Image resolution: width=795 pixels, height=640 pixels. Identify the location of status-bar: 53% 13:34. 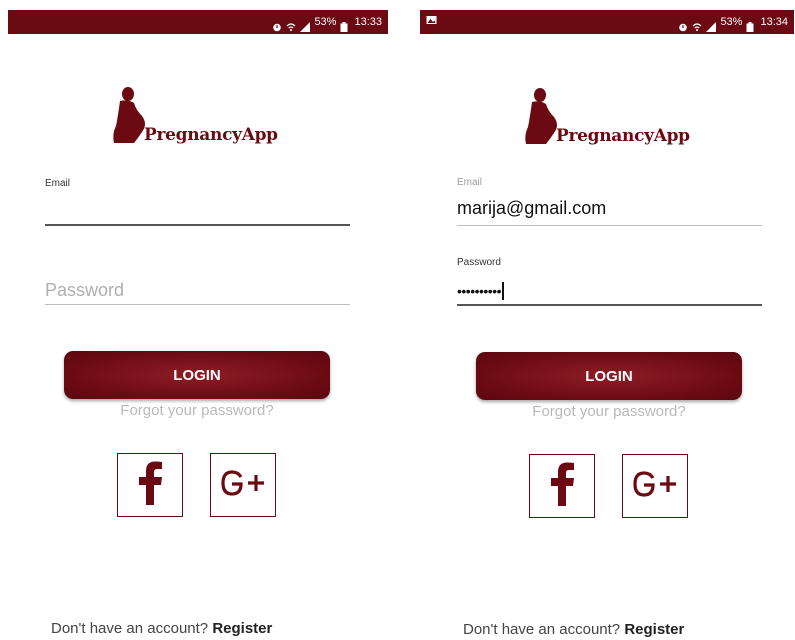
(607, 22).